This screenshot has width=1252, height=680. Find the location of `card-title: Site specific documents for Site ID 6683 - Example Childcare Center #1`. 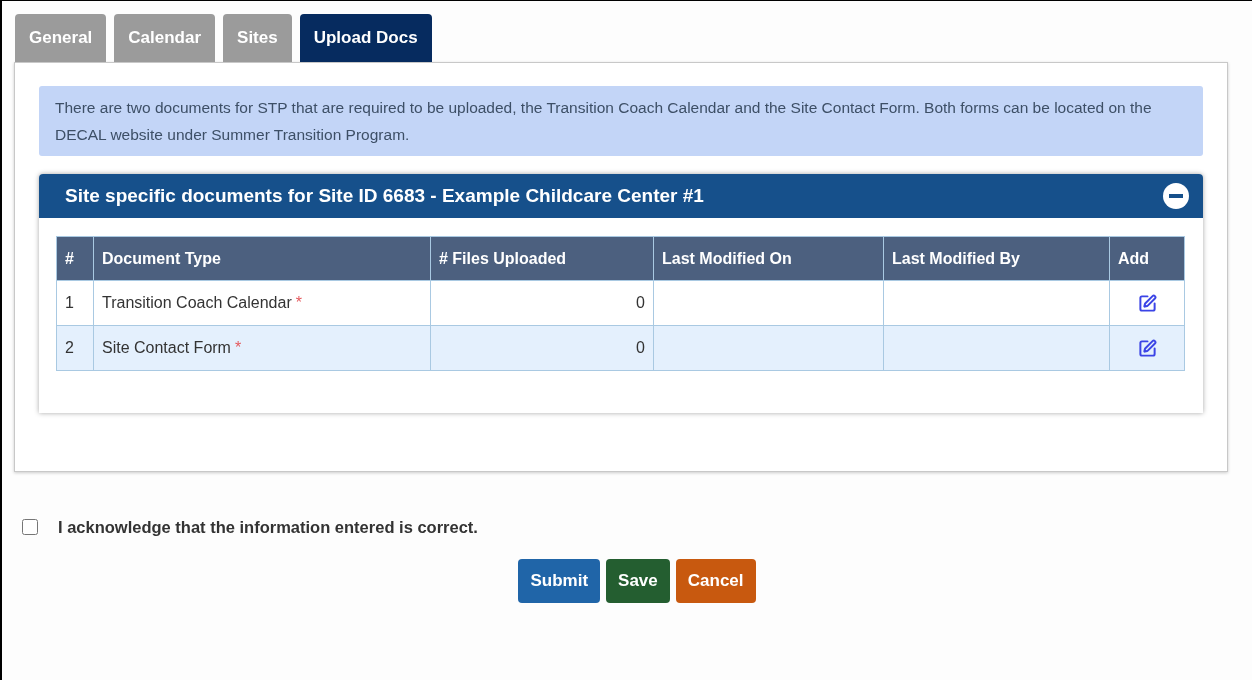

card-title: Site specific documents for Site ID 6683 - Example Childcare Center #1 is located at coordinates (384, 195).